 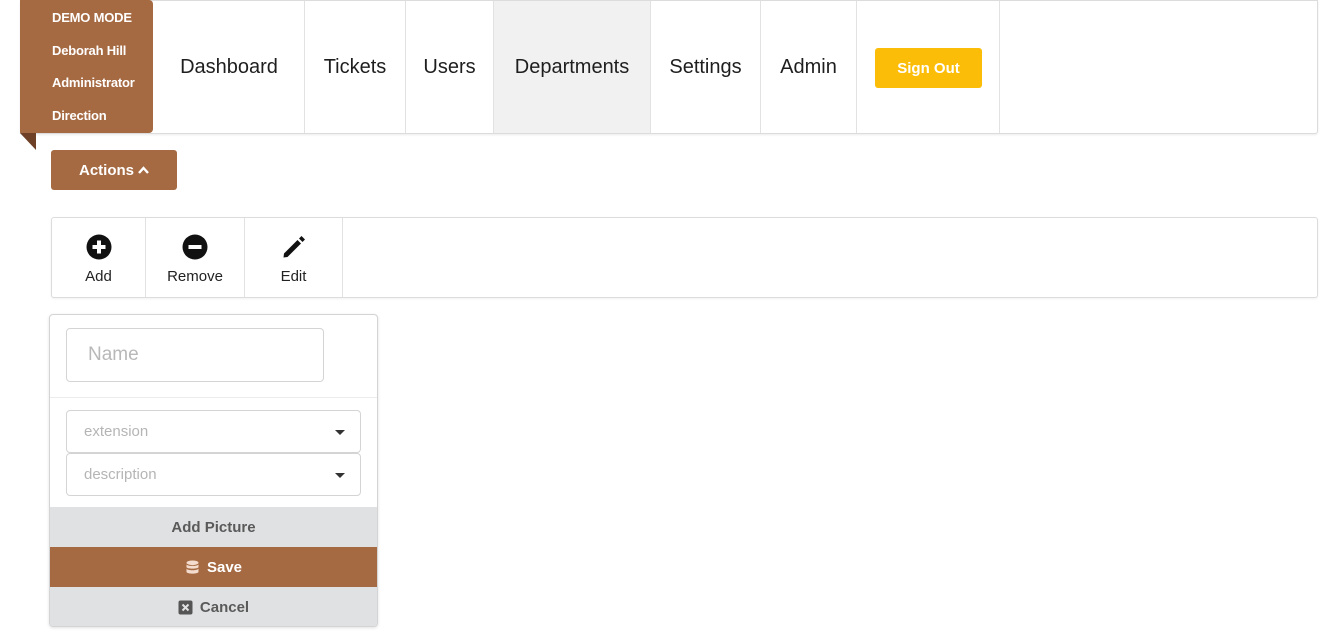 I want to click on description-placeholder: description, so click(x=120, y=474).